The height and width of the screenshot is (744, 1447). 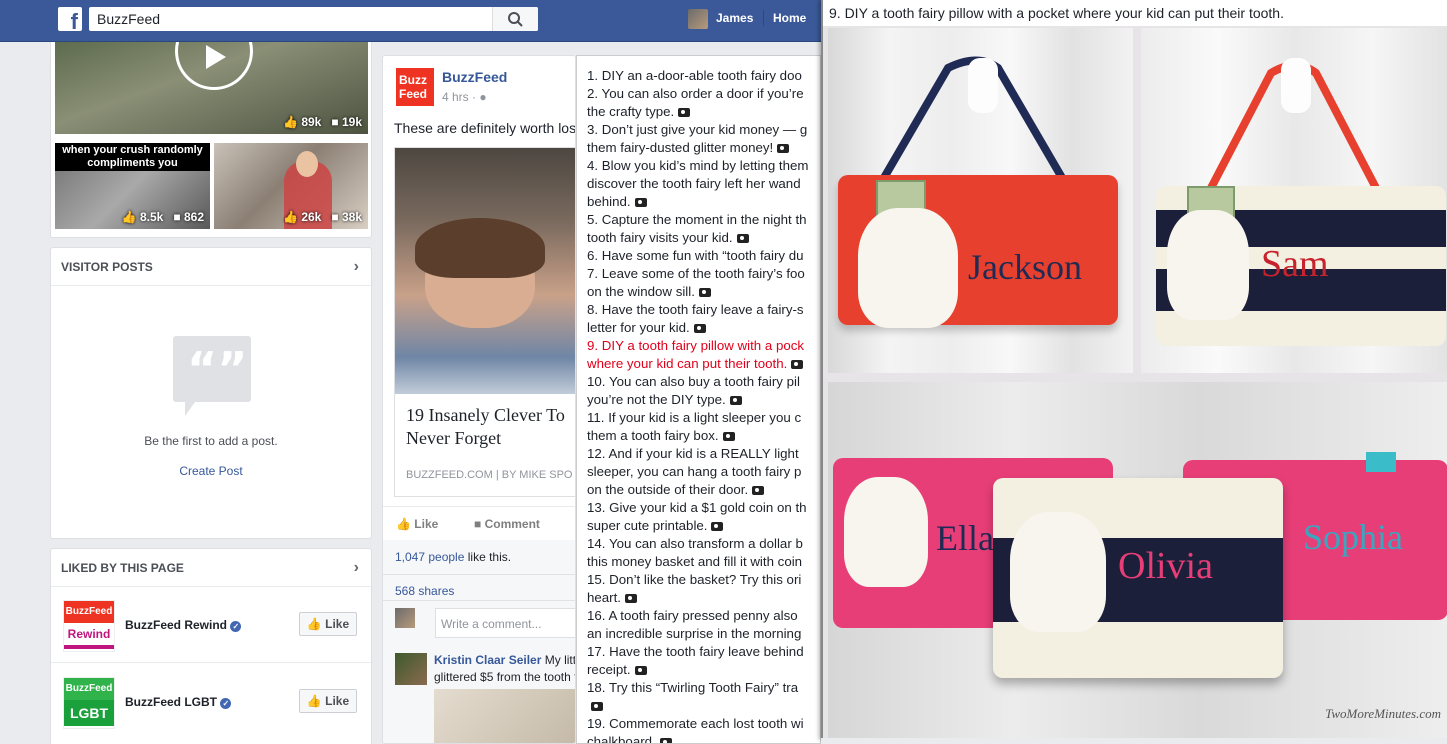 I want to click on list-item: 11. If your kid is a light sleeper you c, so click(x=703, y=418).